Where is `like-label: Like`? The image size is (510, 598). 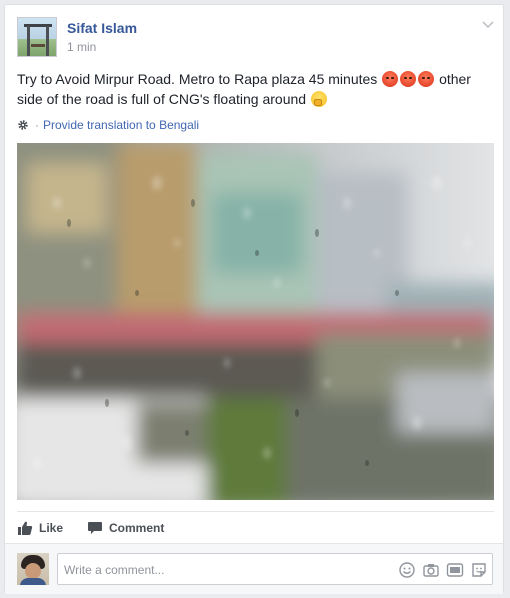
like-label: Like is located at coordinates (51, 528).